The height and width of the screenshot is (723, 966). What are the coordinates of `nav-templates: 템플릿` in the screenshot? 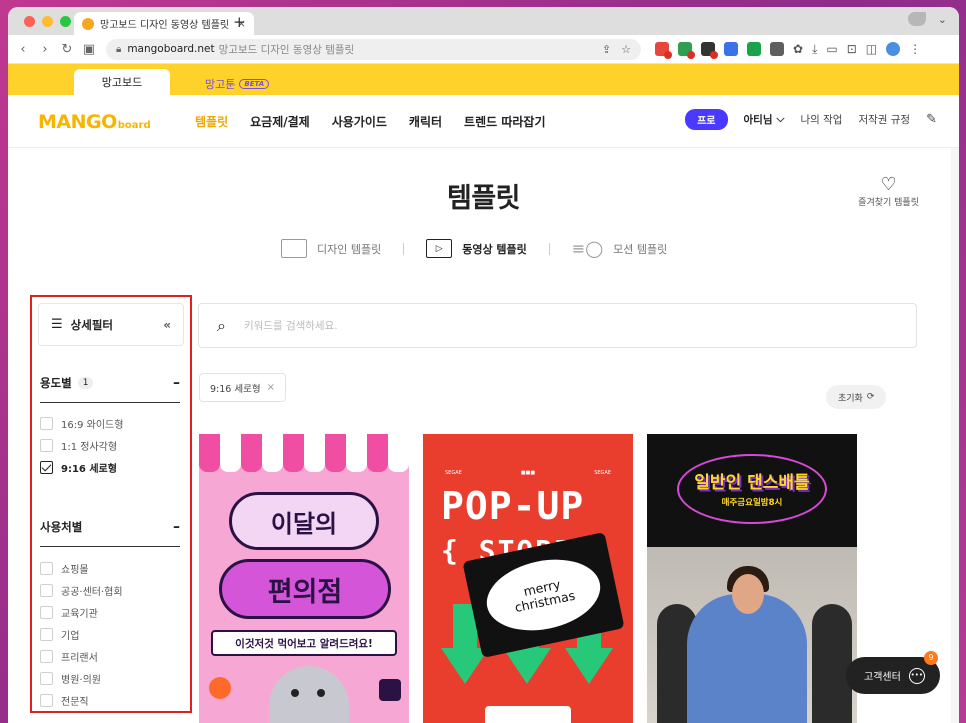 It's located at (211, 121).